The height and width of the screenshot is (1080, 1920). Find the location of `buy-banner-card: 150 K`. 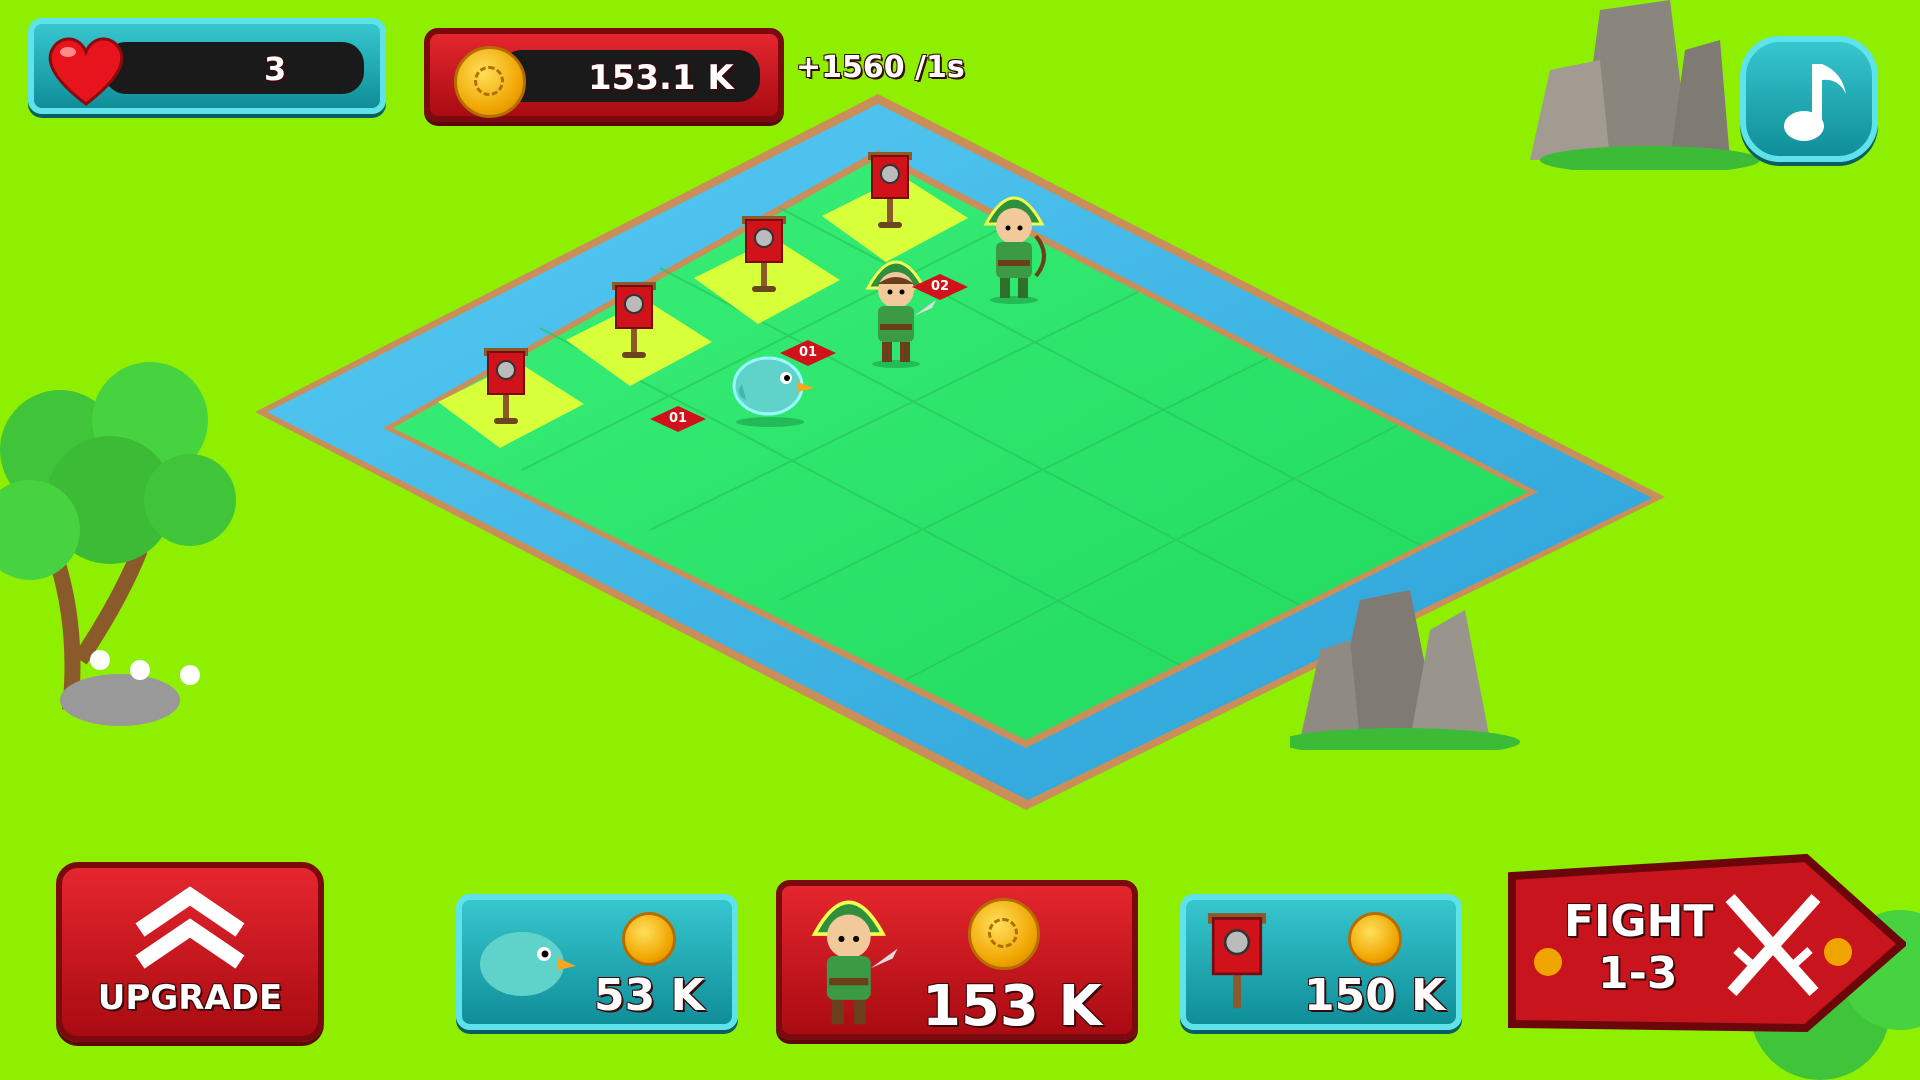

buy-banner-card: 150 K is located at coordinates (1321, 962).